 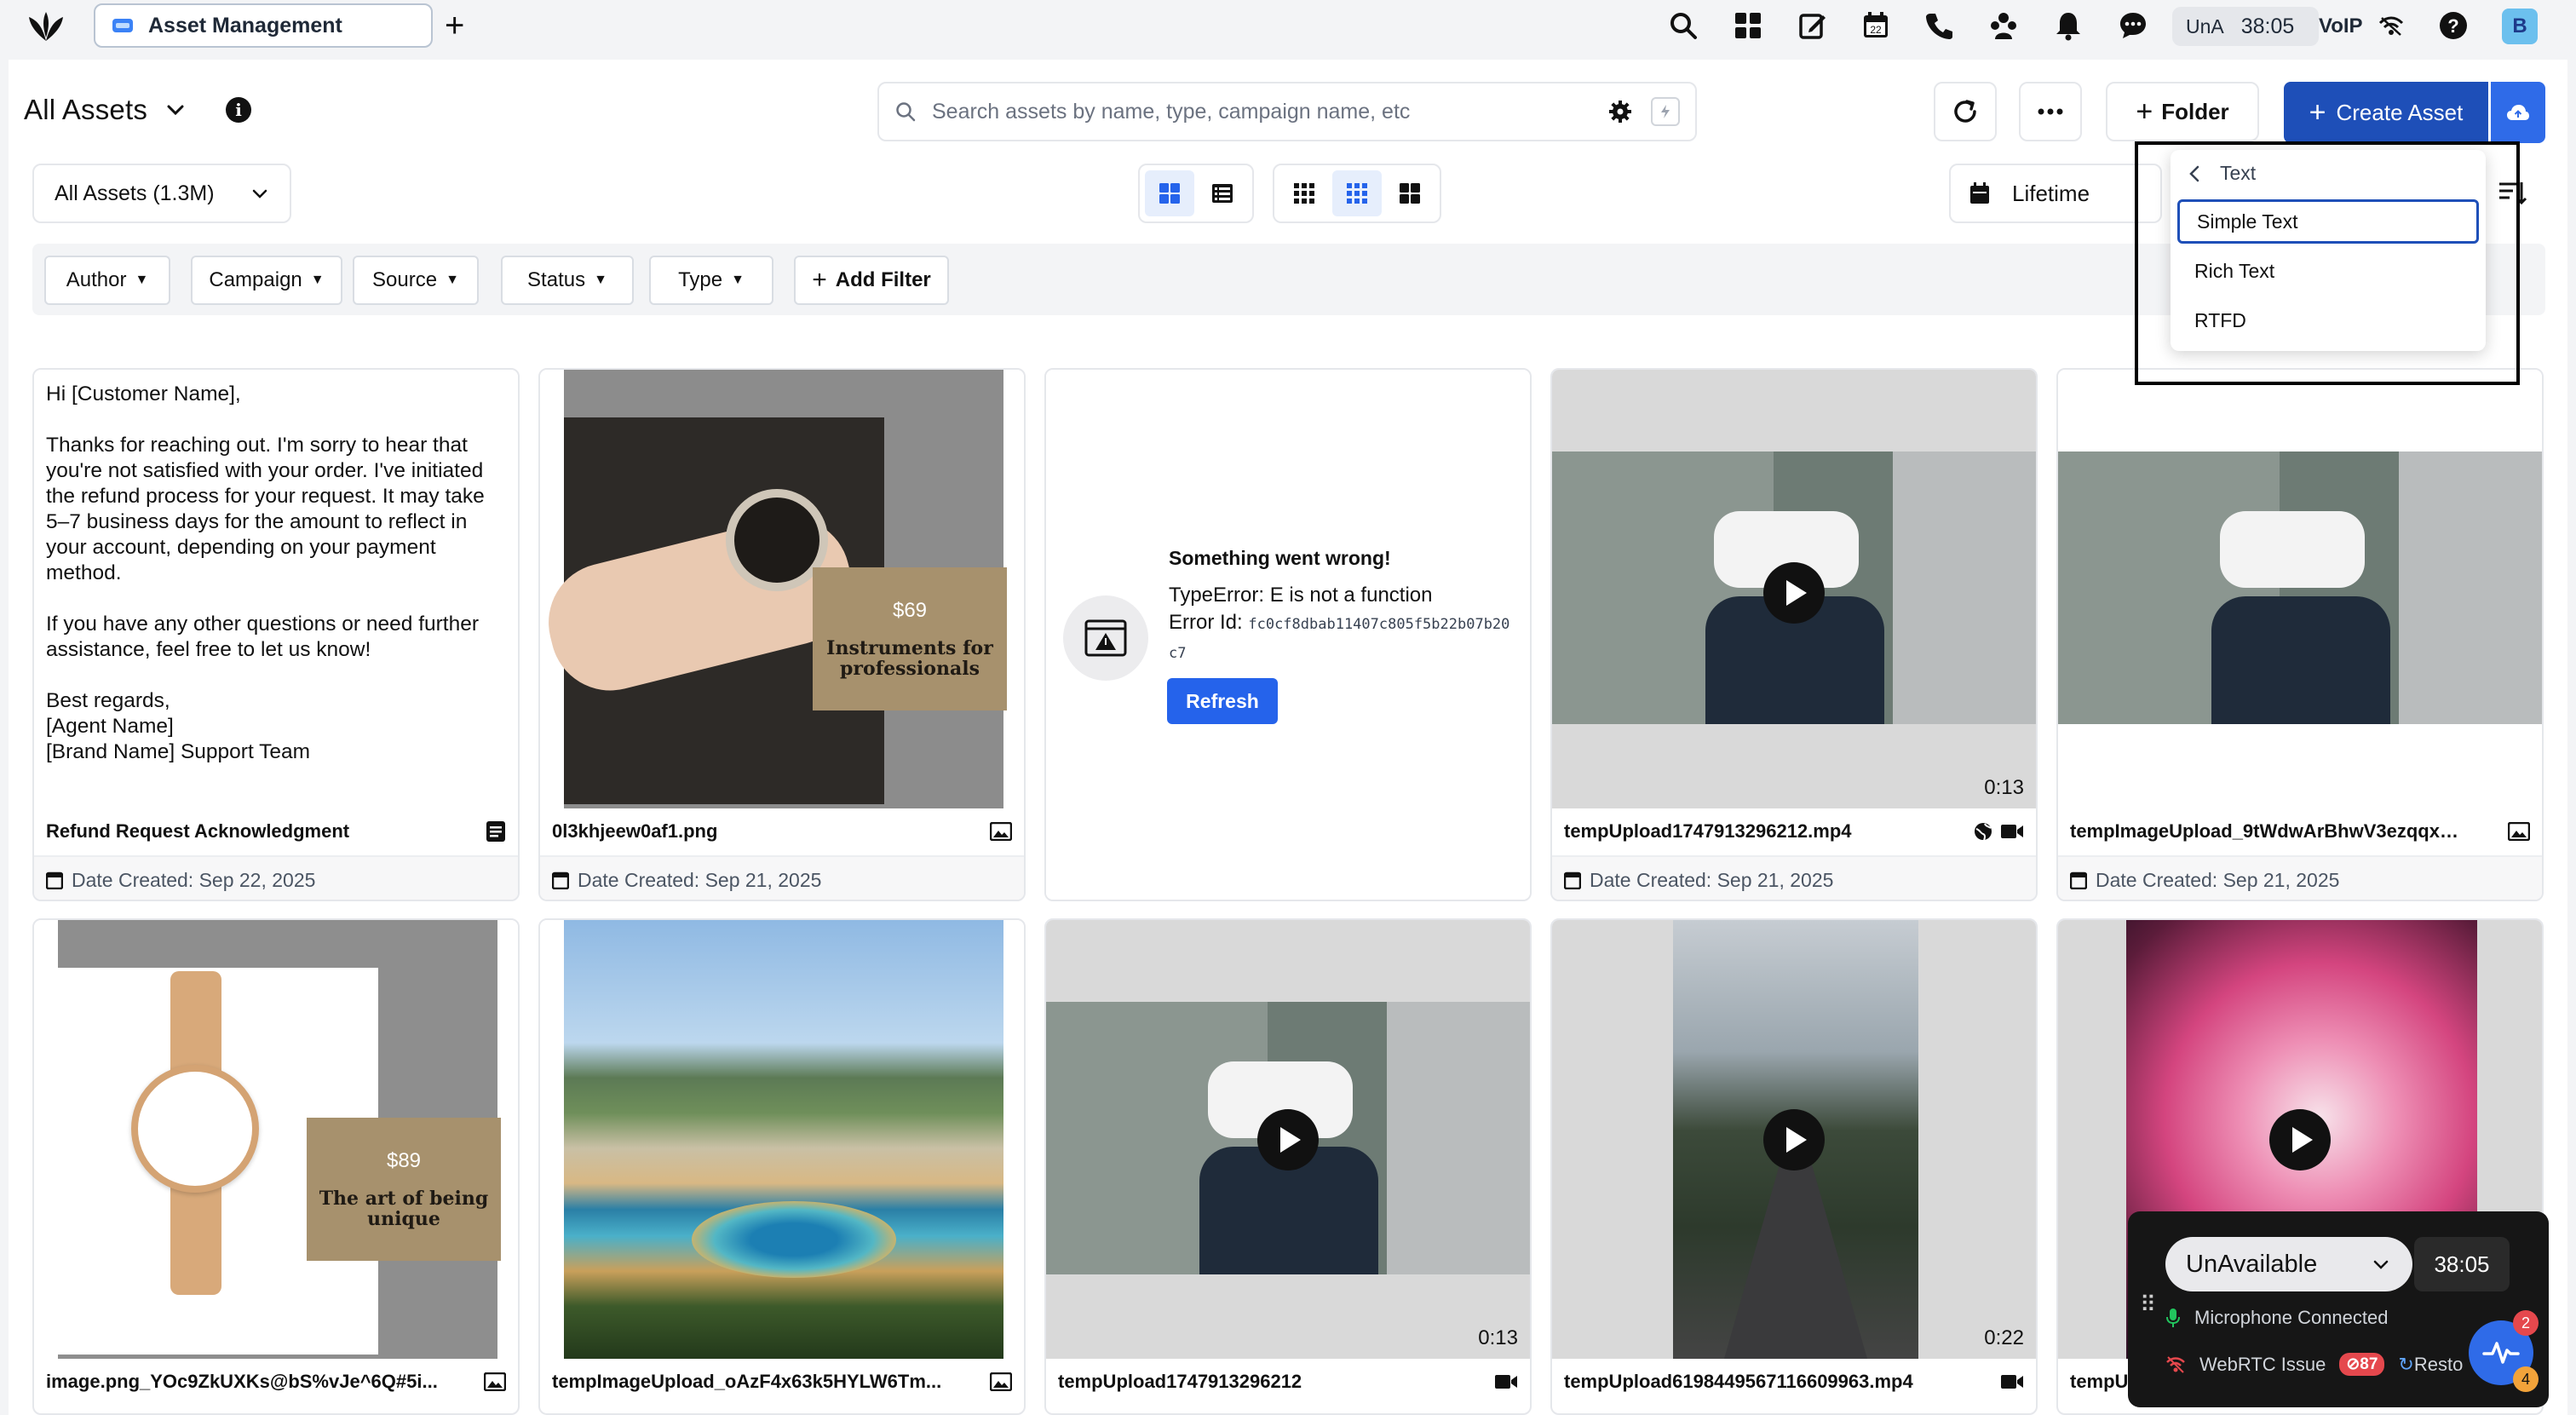 What do you see at coordinates (2400, 112) in the screenshot?
I see `create-asset-label: Create Asset` at bounding box center [2400, 112].